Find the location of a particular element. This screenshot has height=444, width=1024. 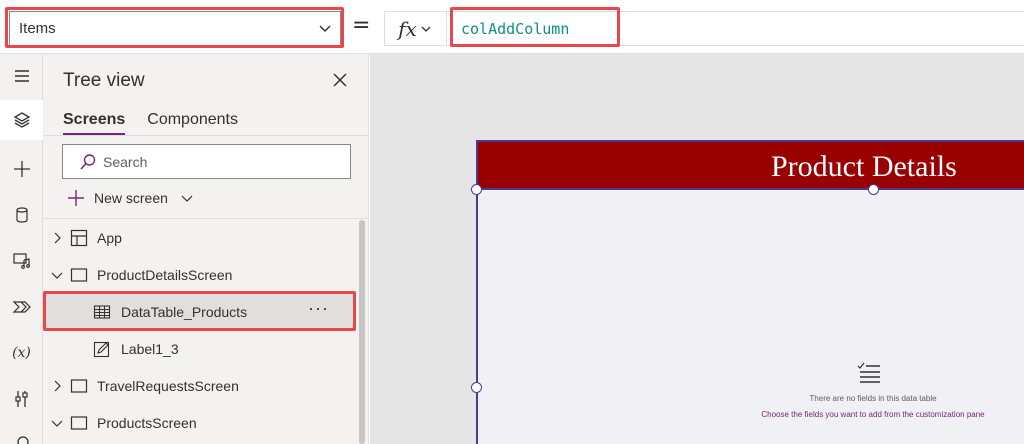

left-rail: (x) is located at coordinates (21, 249).